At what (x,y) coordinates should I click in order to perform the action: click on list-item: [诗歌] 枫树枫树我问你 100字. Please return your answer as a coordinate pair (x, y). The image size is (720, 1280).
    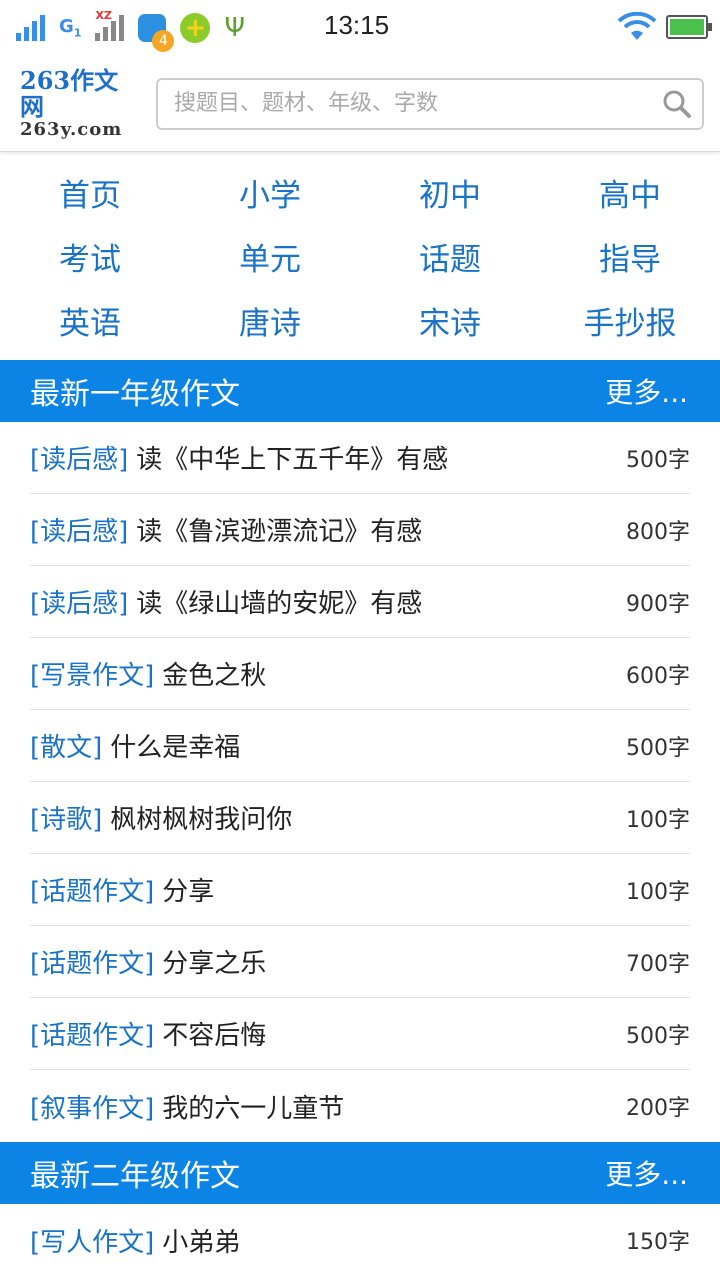
    Looking at the image, I should click on (360, 818).